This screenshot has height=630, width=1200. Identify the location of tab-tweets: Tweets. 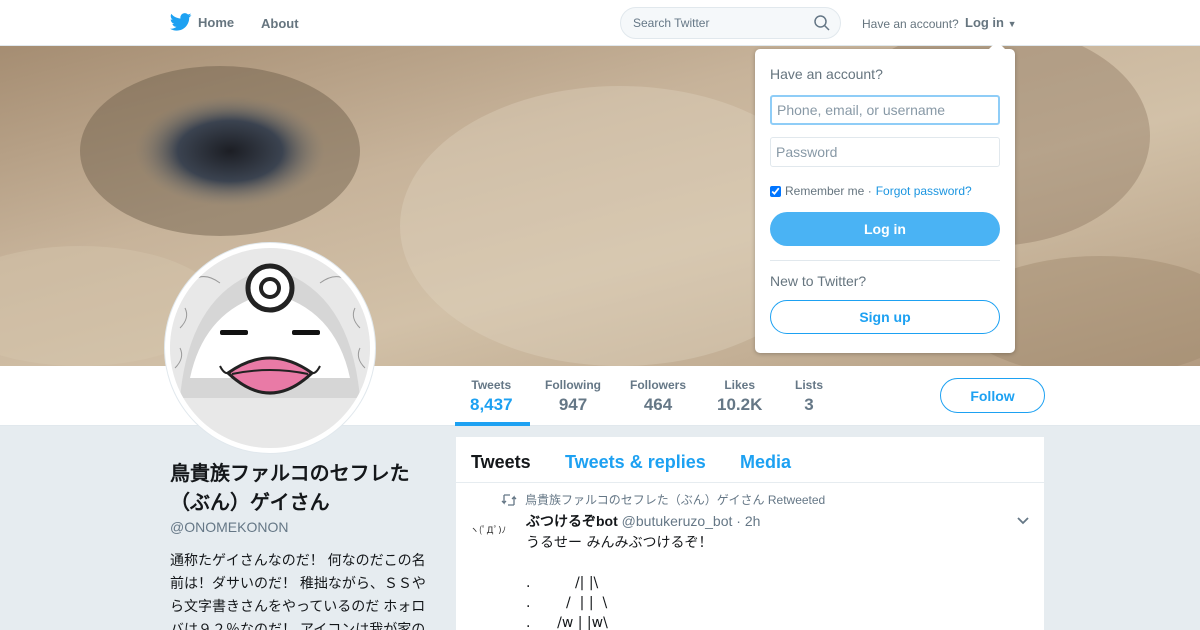
(501, 462).